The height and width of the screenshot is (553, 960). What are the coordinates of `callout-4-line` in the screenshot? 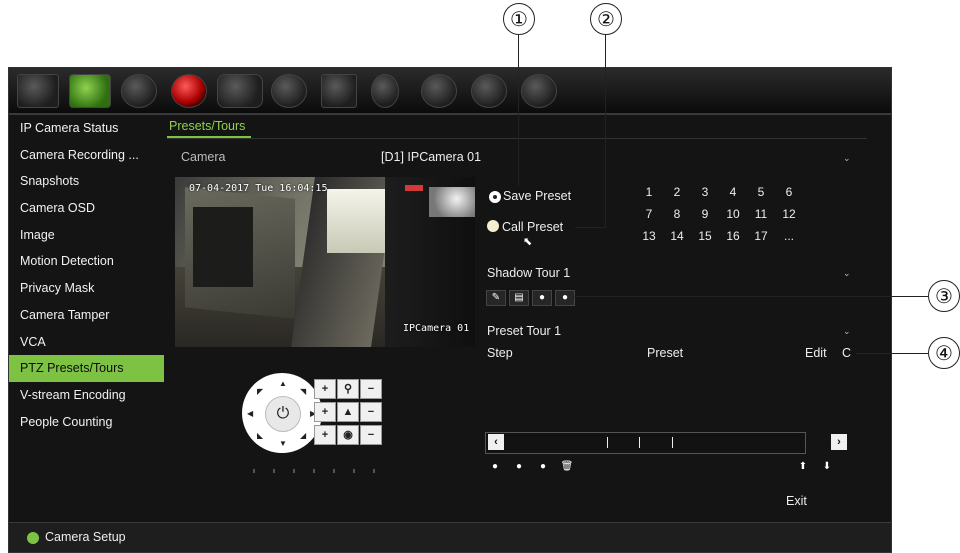 It's located at (892, 353).